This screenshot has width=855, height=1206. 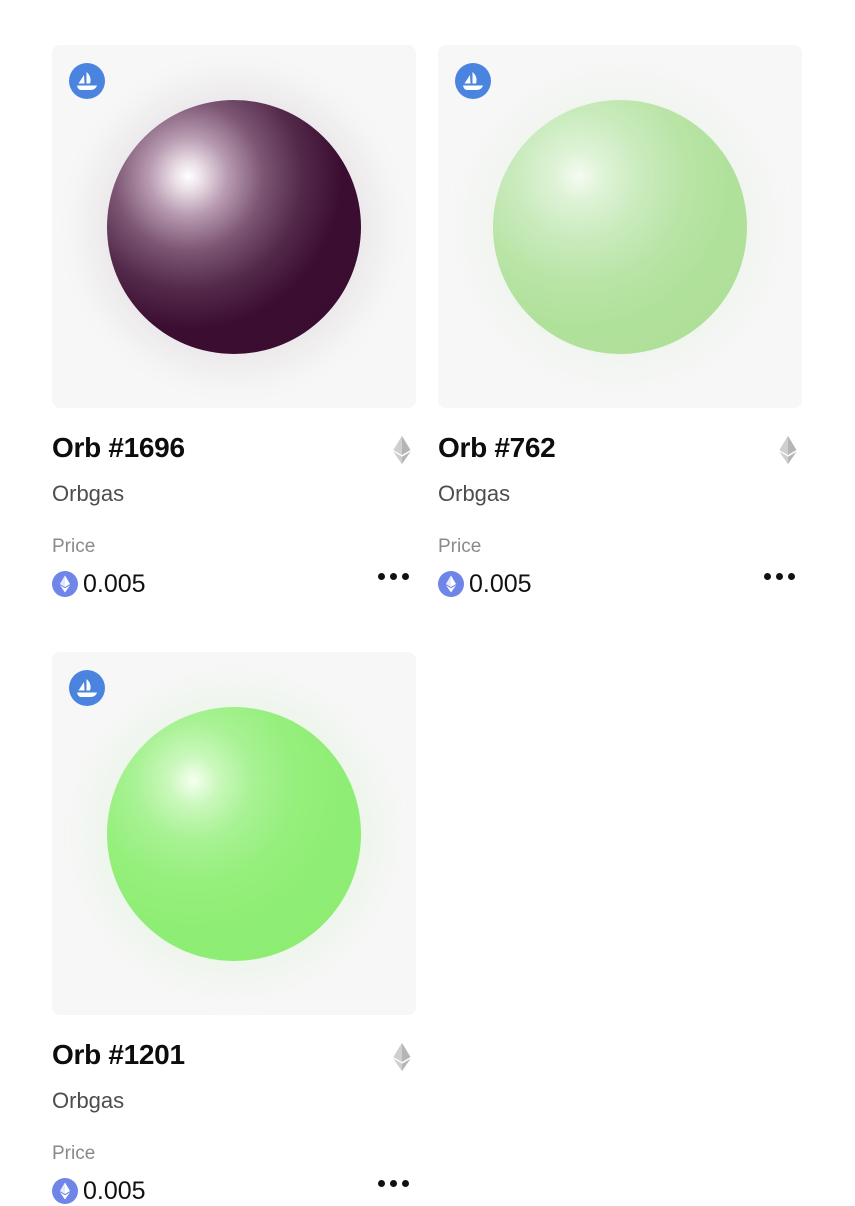 I want to click on nft-title: Orb #762, so click(x=497, y=448).